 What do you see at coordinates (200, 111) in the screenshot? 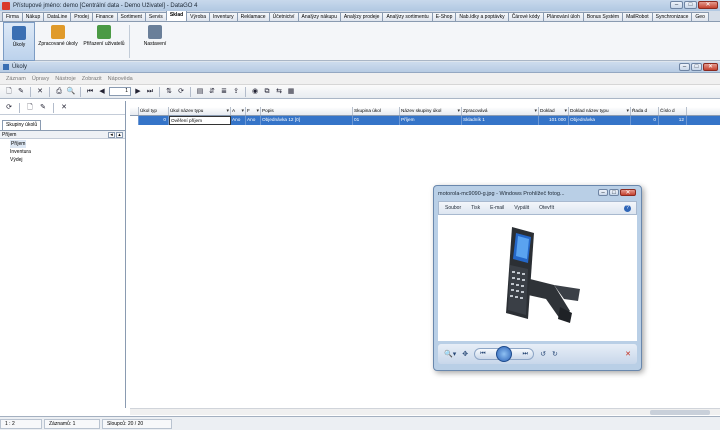
I see `column-header: Úkol název typu ▾` at bounding box center [200, 111].